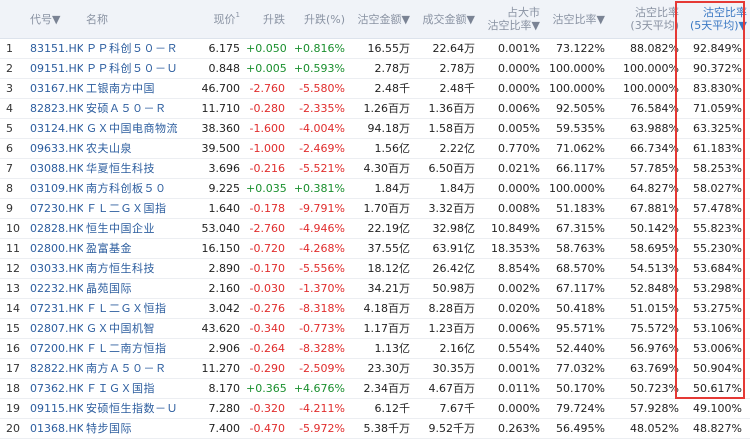 This screenshot has width=750, height=442. Describe the element at coordinates (575, 368) in the screenshot. I see `short-ratio-cell: 77.032%` at that location.